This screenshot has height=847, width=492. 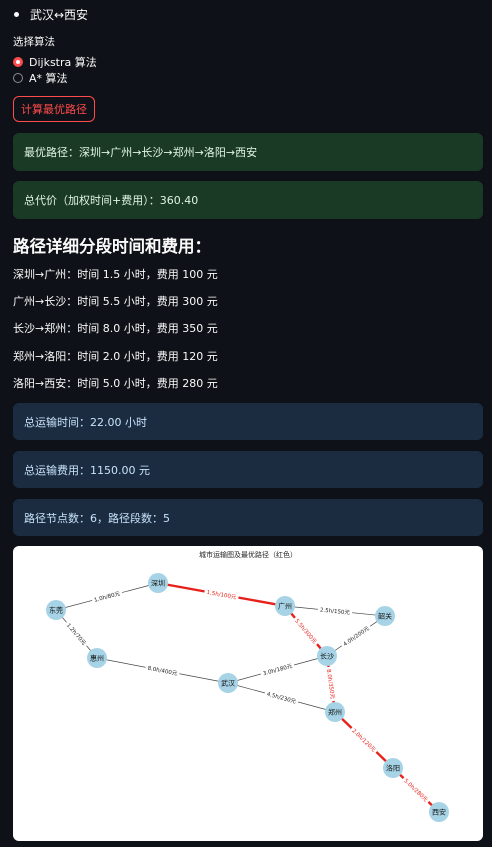 I want to click on graph-edge-label: 4.5h/230元, so click(x=281, y=698).